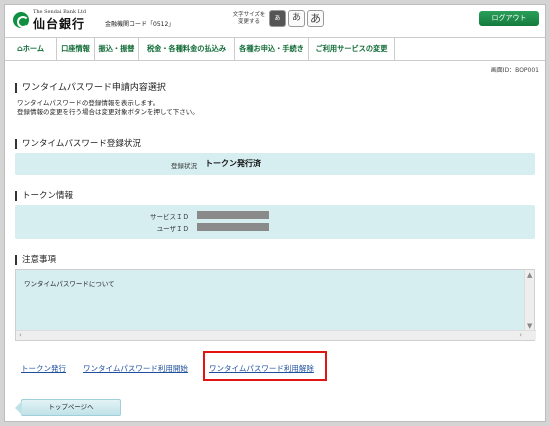 Image resolution: width=550 pixels, height=426 pixels. What do you see at coordinates (108, 112) in the screenshot?
I see `page-description-line2: 登録情報の変更を行う場合は変更対象ボタンを押して下さい。` at bounding box center [108, 112].